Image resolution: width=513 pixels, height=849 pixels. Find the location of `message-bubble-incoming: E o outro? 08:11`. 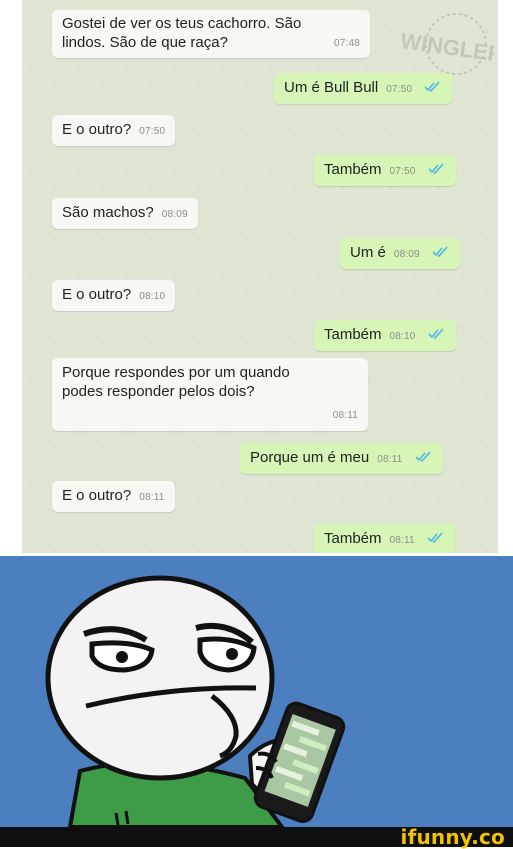

message-bubble-incoming: E o outro? 08:11 is located at coordinates (113, 496).